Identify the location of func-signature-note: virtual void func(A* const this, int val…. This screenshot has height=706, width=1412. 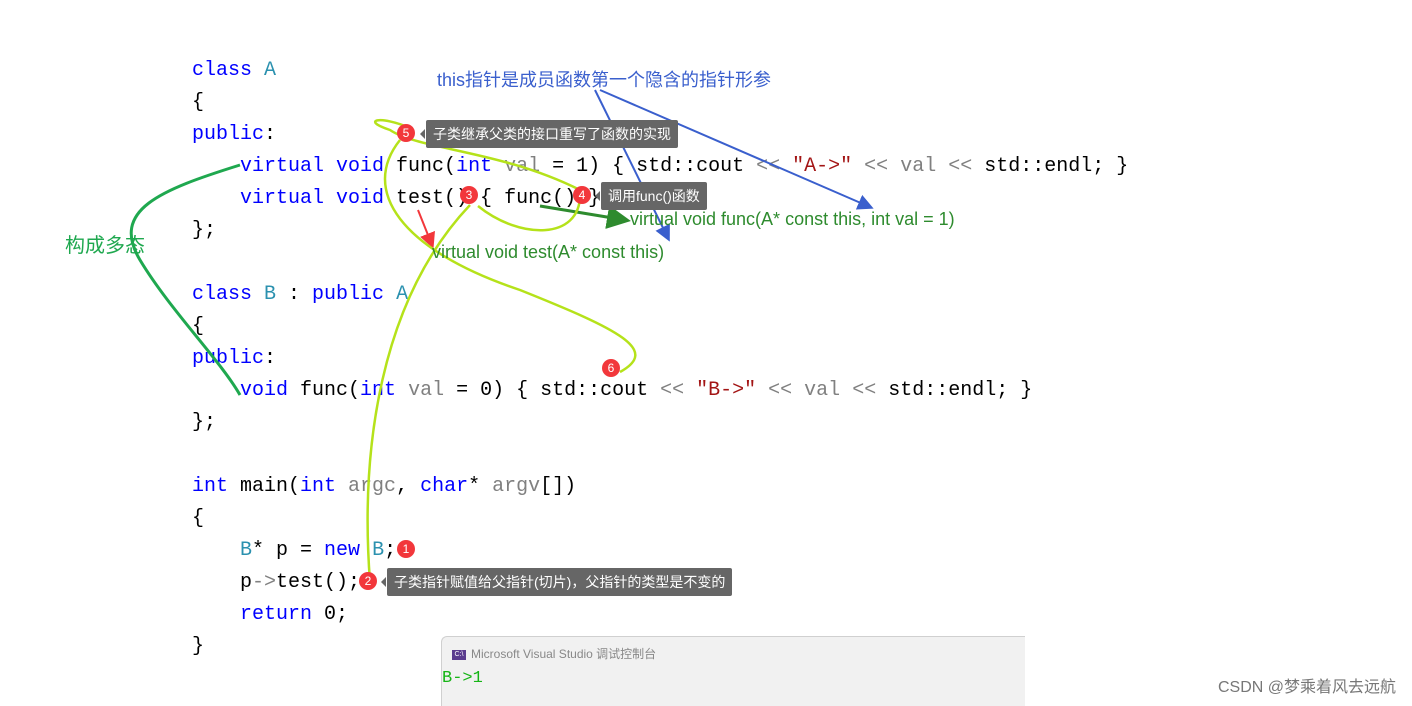
(792, 219).